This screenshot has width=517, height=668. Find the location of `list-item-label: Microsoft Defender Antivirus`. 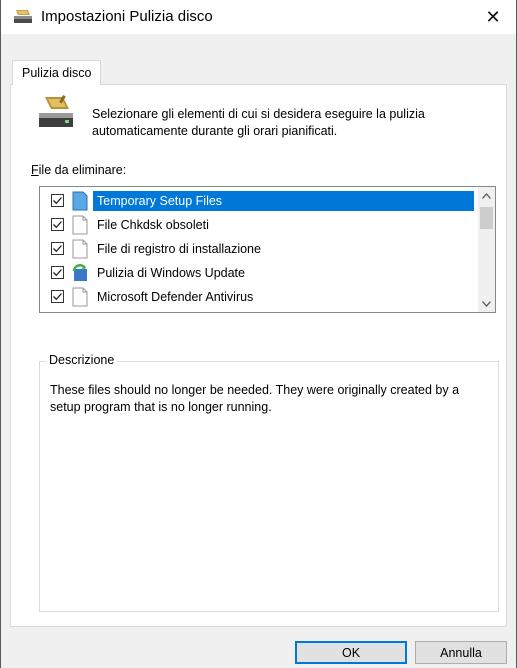

list-item-label: Microsoft Defender Antivirus is located at coordinates (175, 297).